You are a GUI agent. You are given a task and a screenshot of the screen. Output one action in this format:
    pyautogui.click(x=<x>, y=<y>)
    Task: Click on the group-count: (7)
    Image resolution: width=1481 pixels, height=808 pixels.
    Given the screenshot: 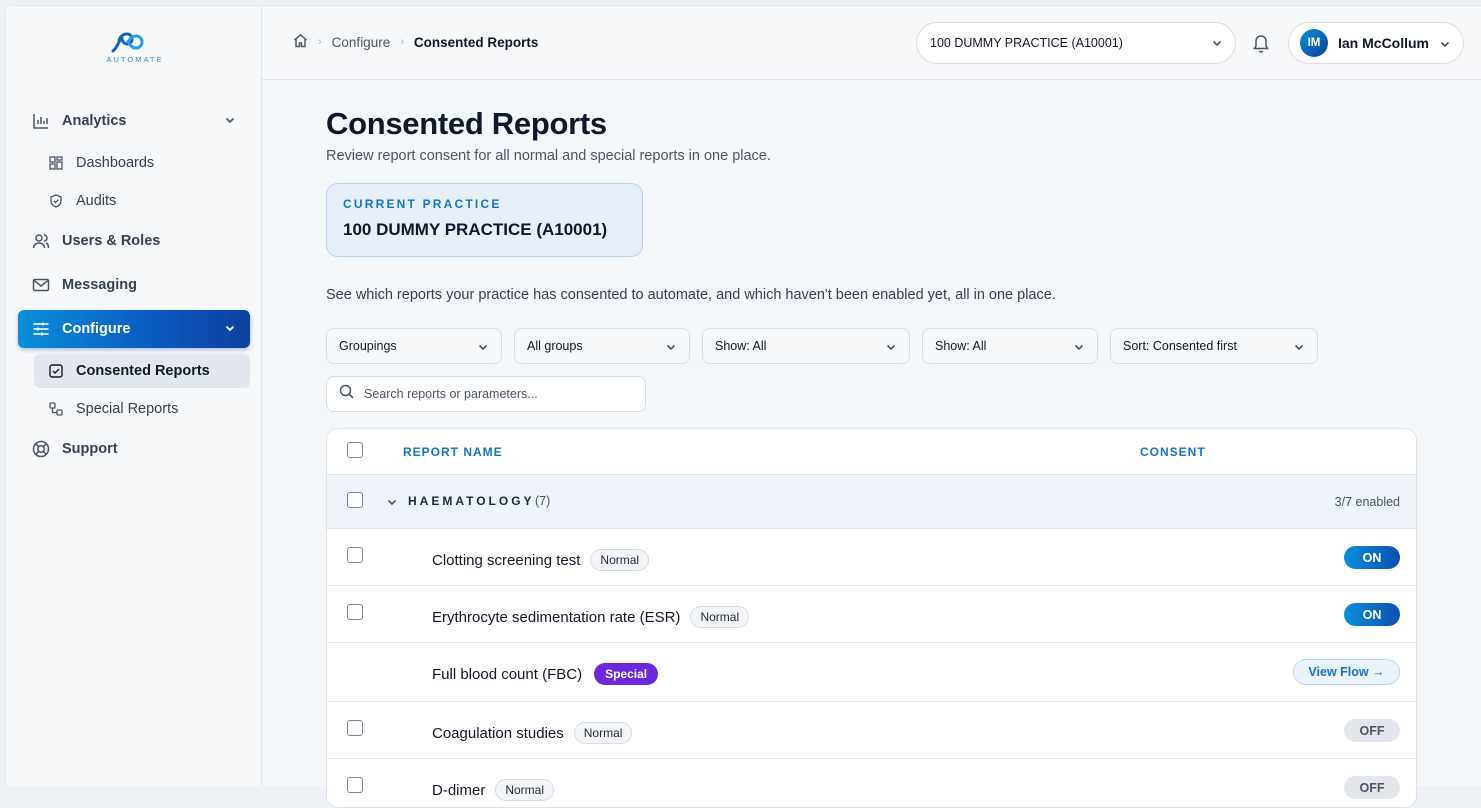 What is the action you would take?
    pyautogui.click(x=543, y=501)
    